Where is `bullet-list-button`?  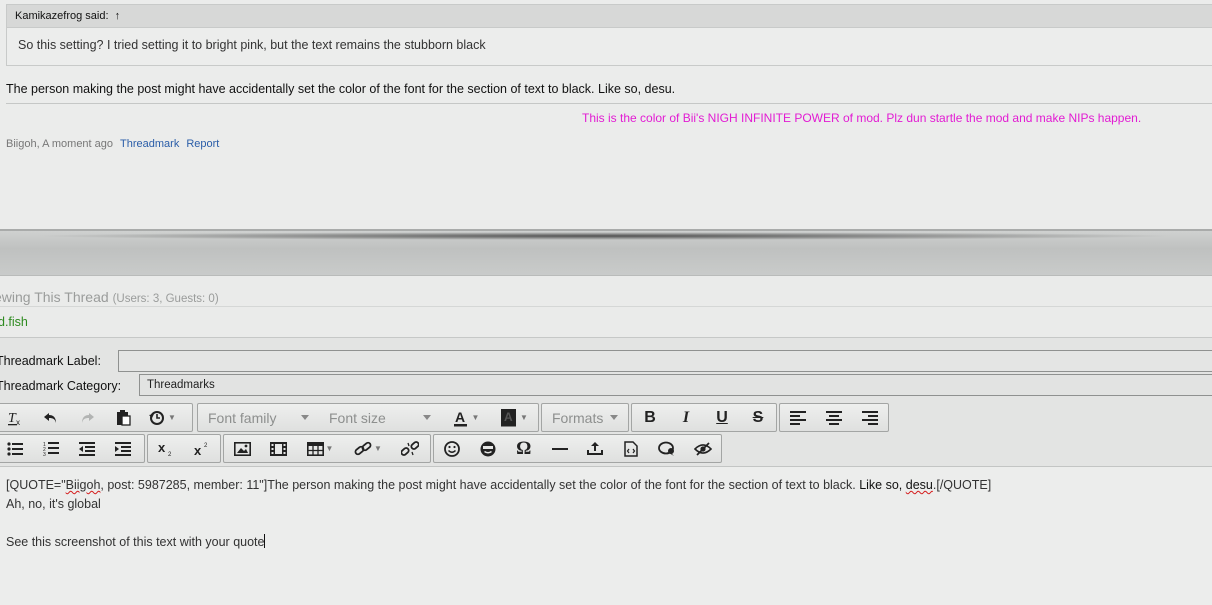
bullet-list-button is located at coordinates (16, 448).